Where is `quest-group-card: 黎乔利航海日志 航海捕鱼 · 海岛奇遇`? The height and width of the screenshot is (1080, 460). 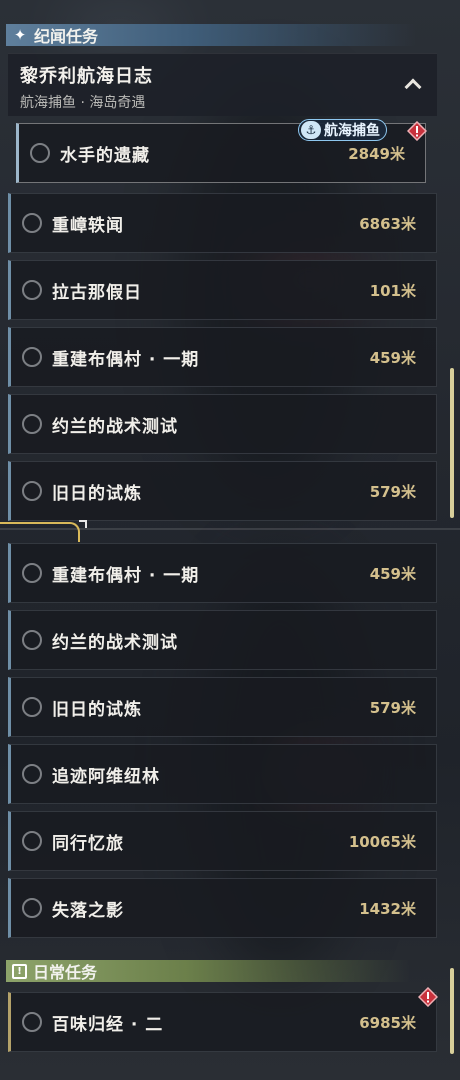 quest-group-card: 黎乔利航海日志 航海捕鱼 · 海岛奇遇 is located at coordinates (222, 84).